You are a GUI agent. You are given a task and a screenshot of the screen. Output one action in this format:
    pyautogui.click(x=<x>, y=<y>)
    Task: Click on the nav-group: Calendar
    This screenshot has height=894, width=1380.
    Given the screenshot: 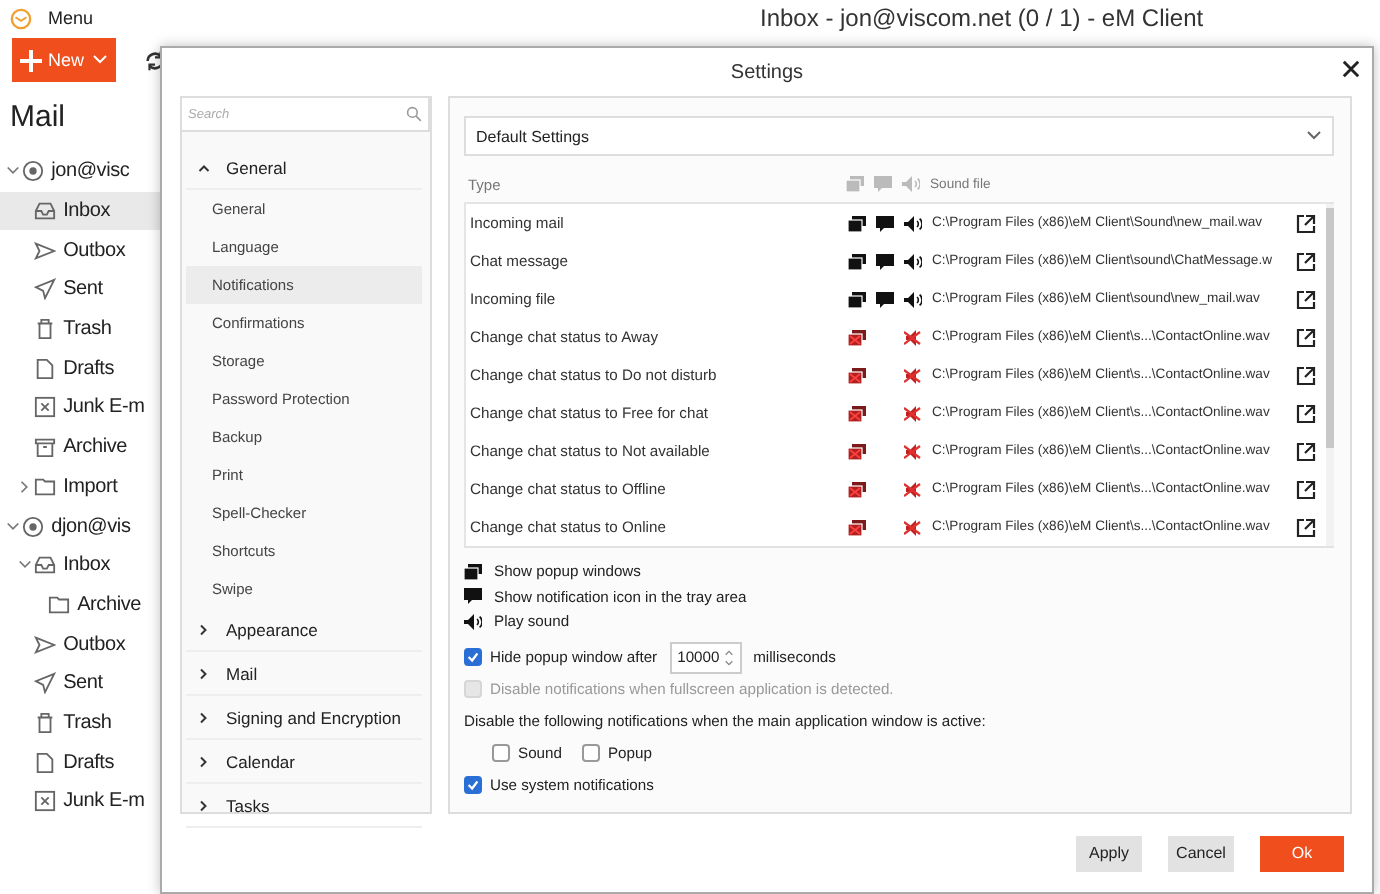 What is the action you would take?
    pyautogui.click(x=304, y=762)
    